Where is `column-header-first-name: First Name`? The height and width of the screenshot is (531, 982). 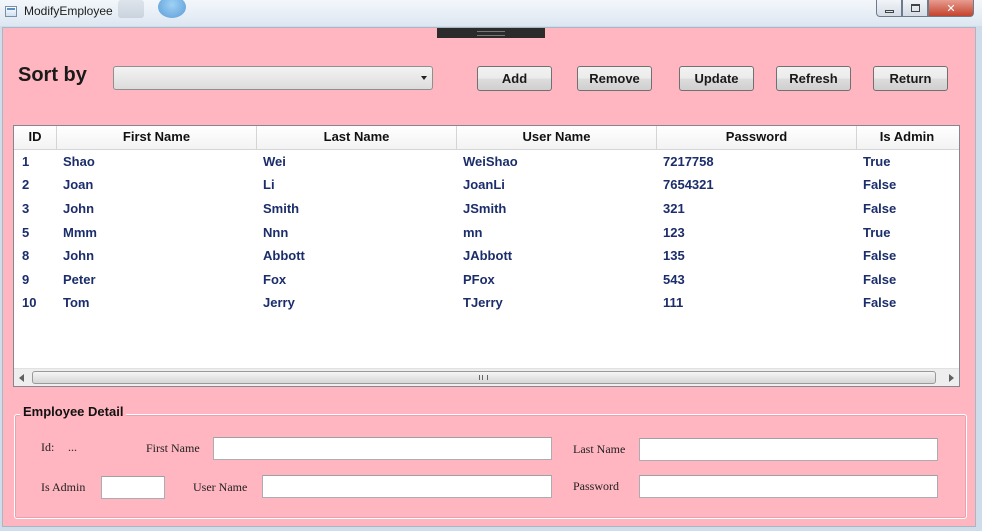 column-header-first-name: First Name is located at coordinates (157, 137).